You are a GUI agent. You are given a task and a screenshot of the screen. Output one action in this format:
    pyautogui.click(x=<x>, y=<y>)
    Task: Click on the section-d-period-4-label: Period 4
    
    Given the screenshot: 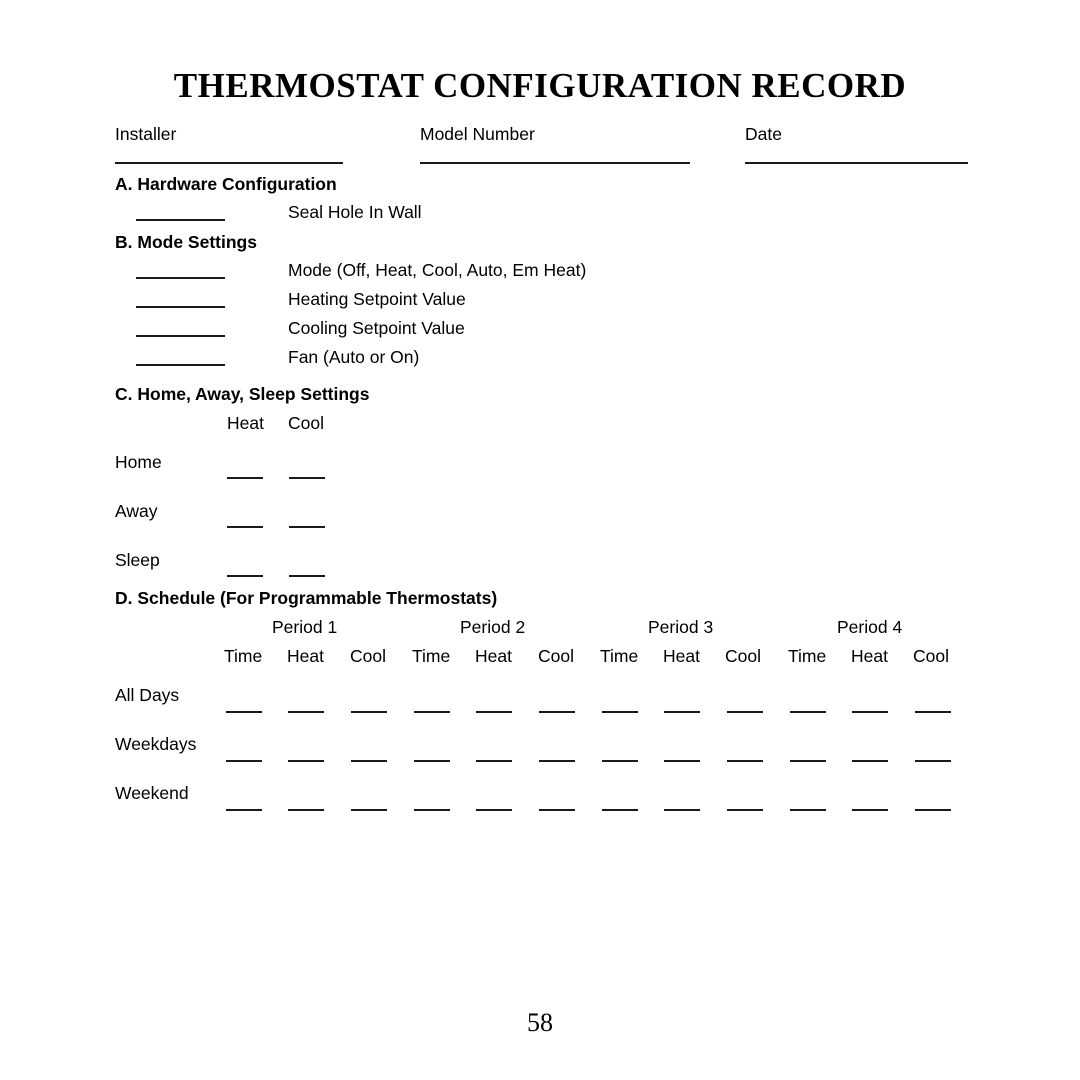 What is the action you would take?
    pyautogui.click(x=870, y=627)
    